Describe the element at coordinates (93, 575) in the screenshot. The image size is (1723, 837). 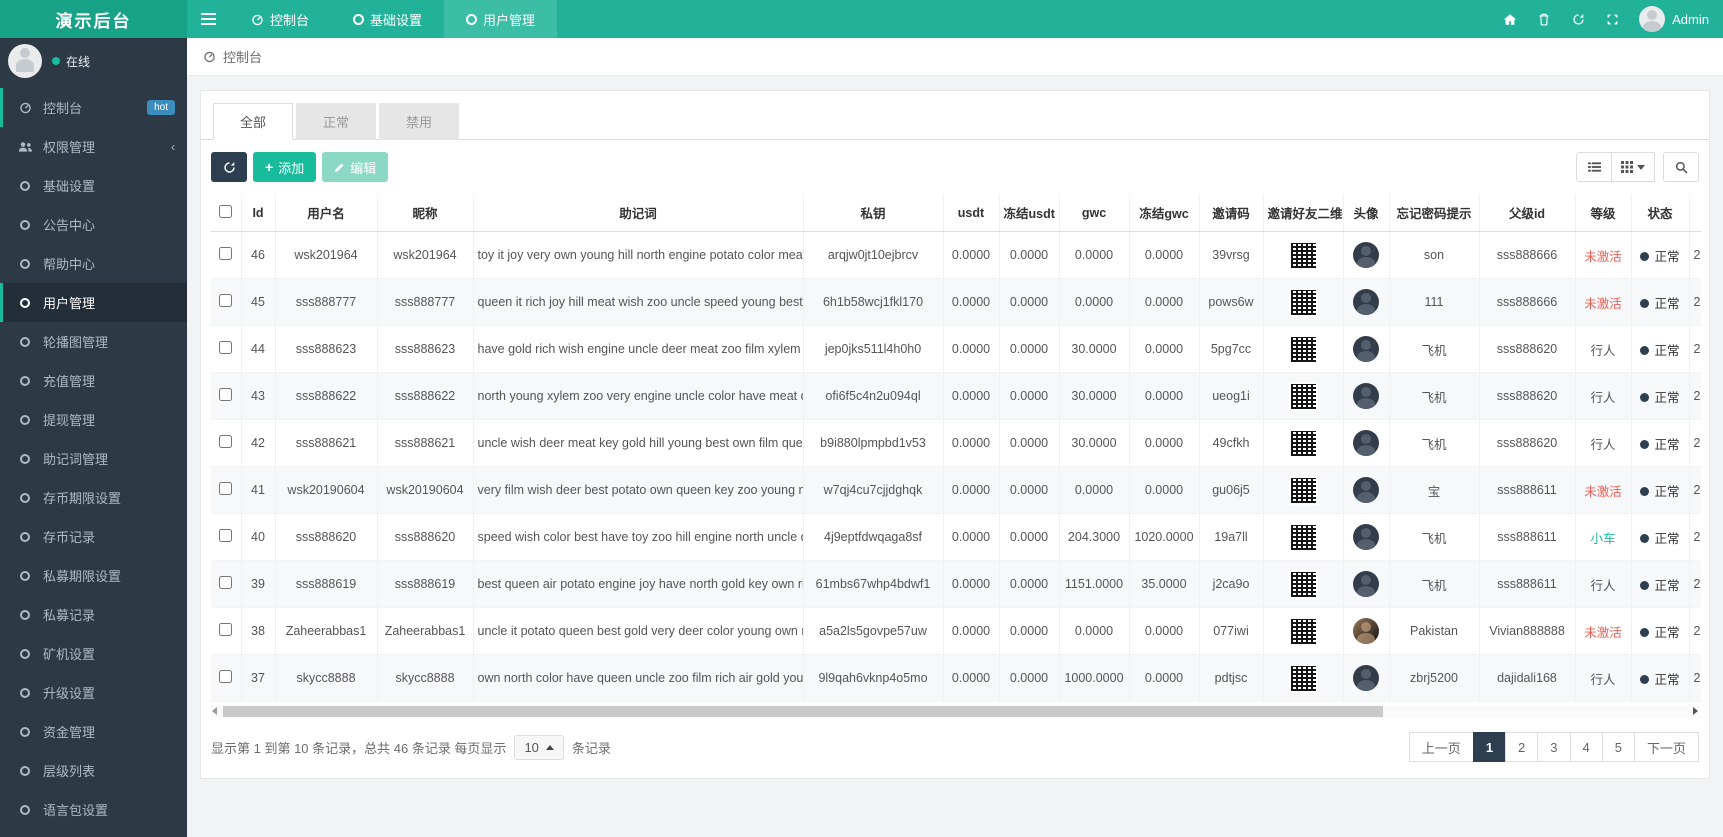
I see `sidebar-item-私募期限设置: 私募期限设置` at that location.